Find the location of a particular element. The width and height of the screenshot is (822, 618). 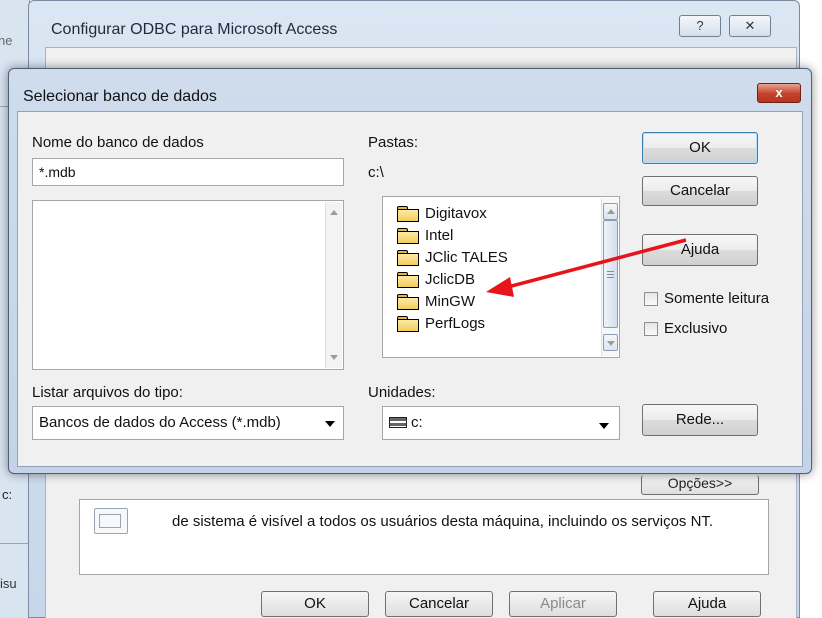

dialog-title: Selecionar banco de dados is located at coordinates (120, 96).